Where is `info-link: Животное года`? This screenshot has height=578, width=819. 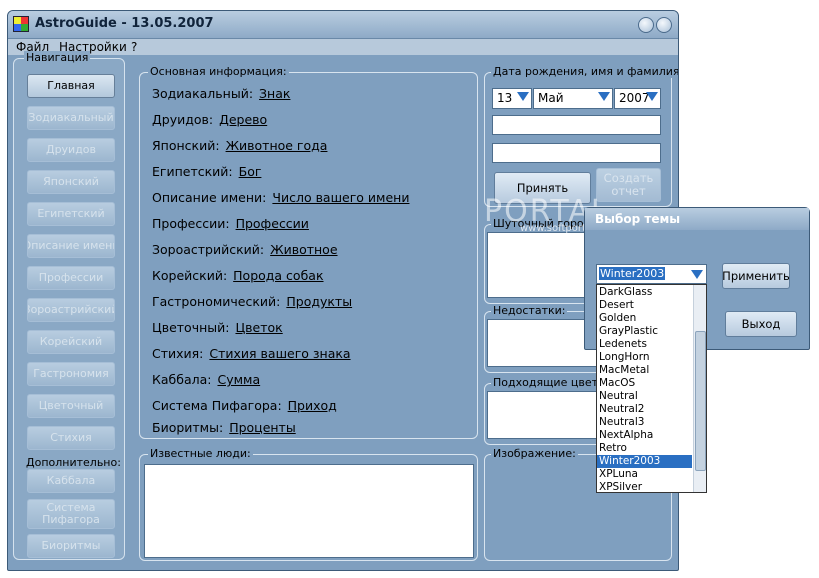
info-link: Животное года is located at coordinates (277, 145).